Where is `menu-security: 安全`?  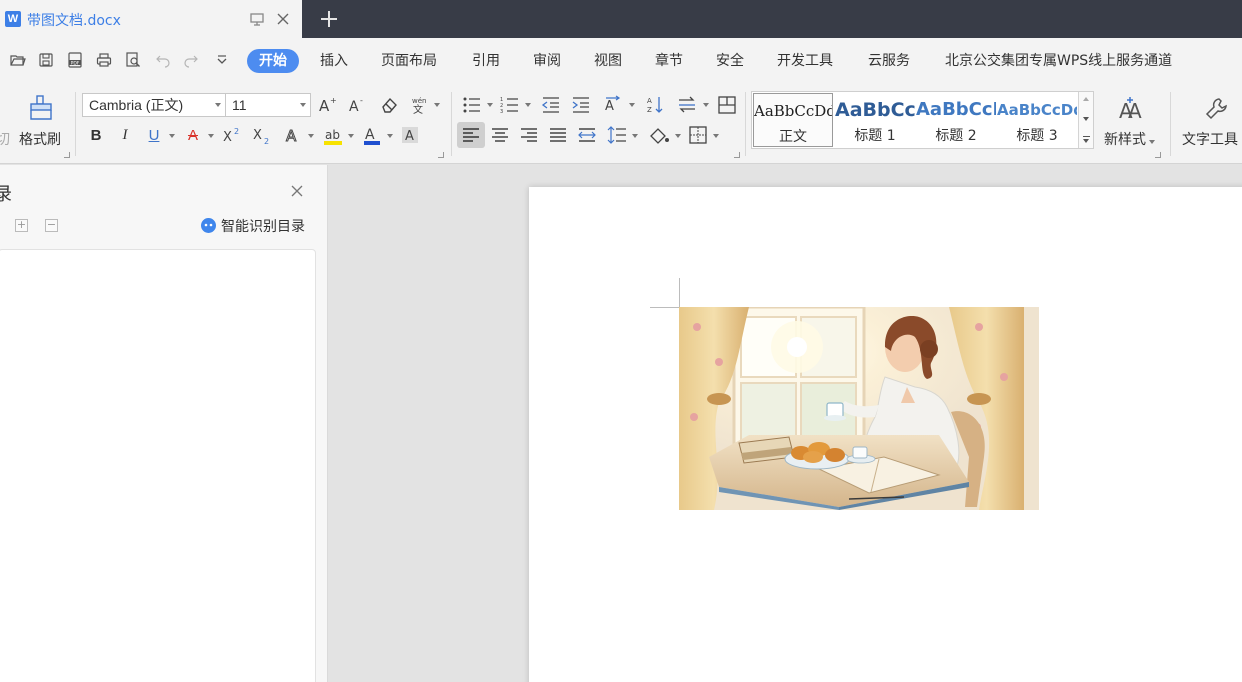 menu-security: 安全 is located at coordinates (730, 61).